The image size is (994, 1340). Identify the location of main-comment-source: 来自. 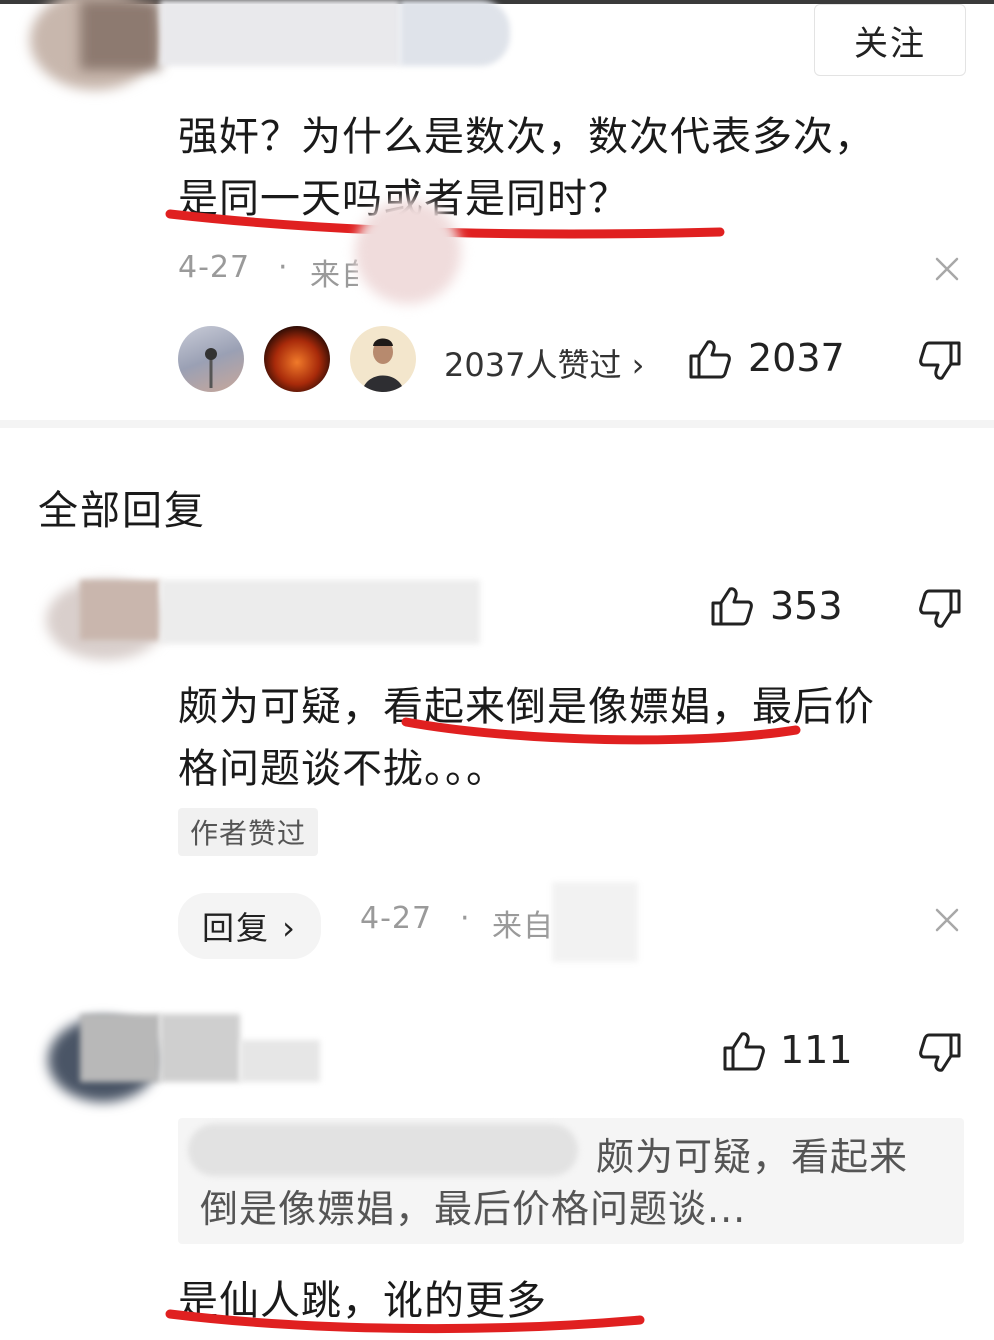
(334, 275).